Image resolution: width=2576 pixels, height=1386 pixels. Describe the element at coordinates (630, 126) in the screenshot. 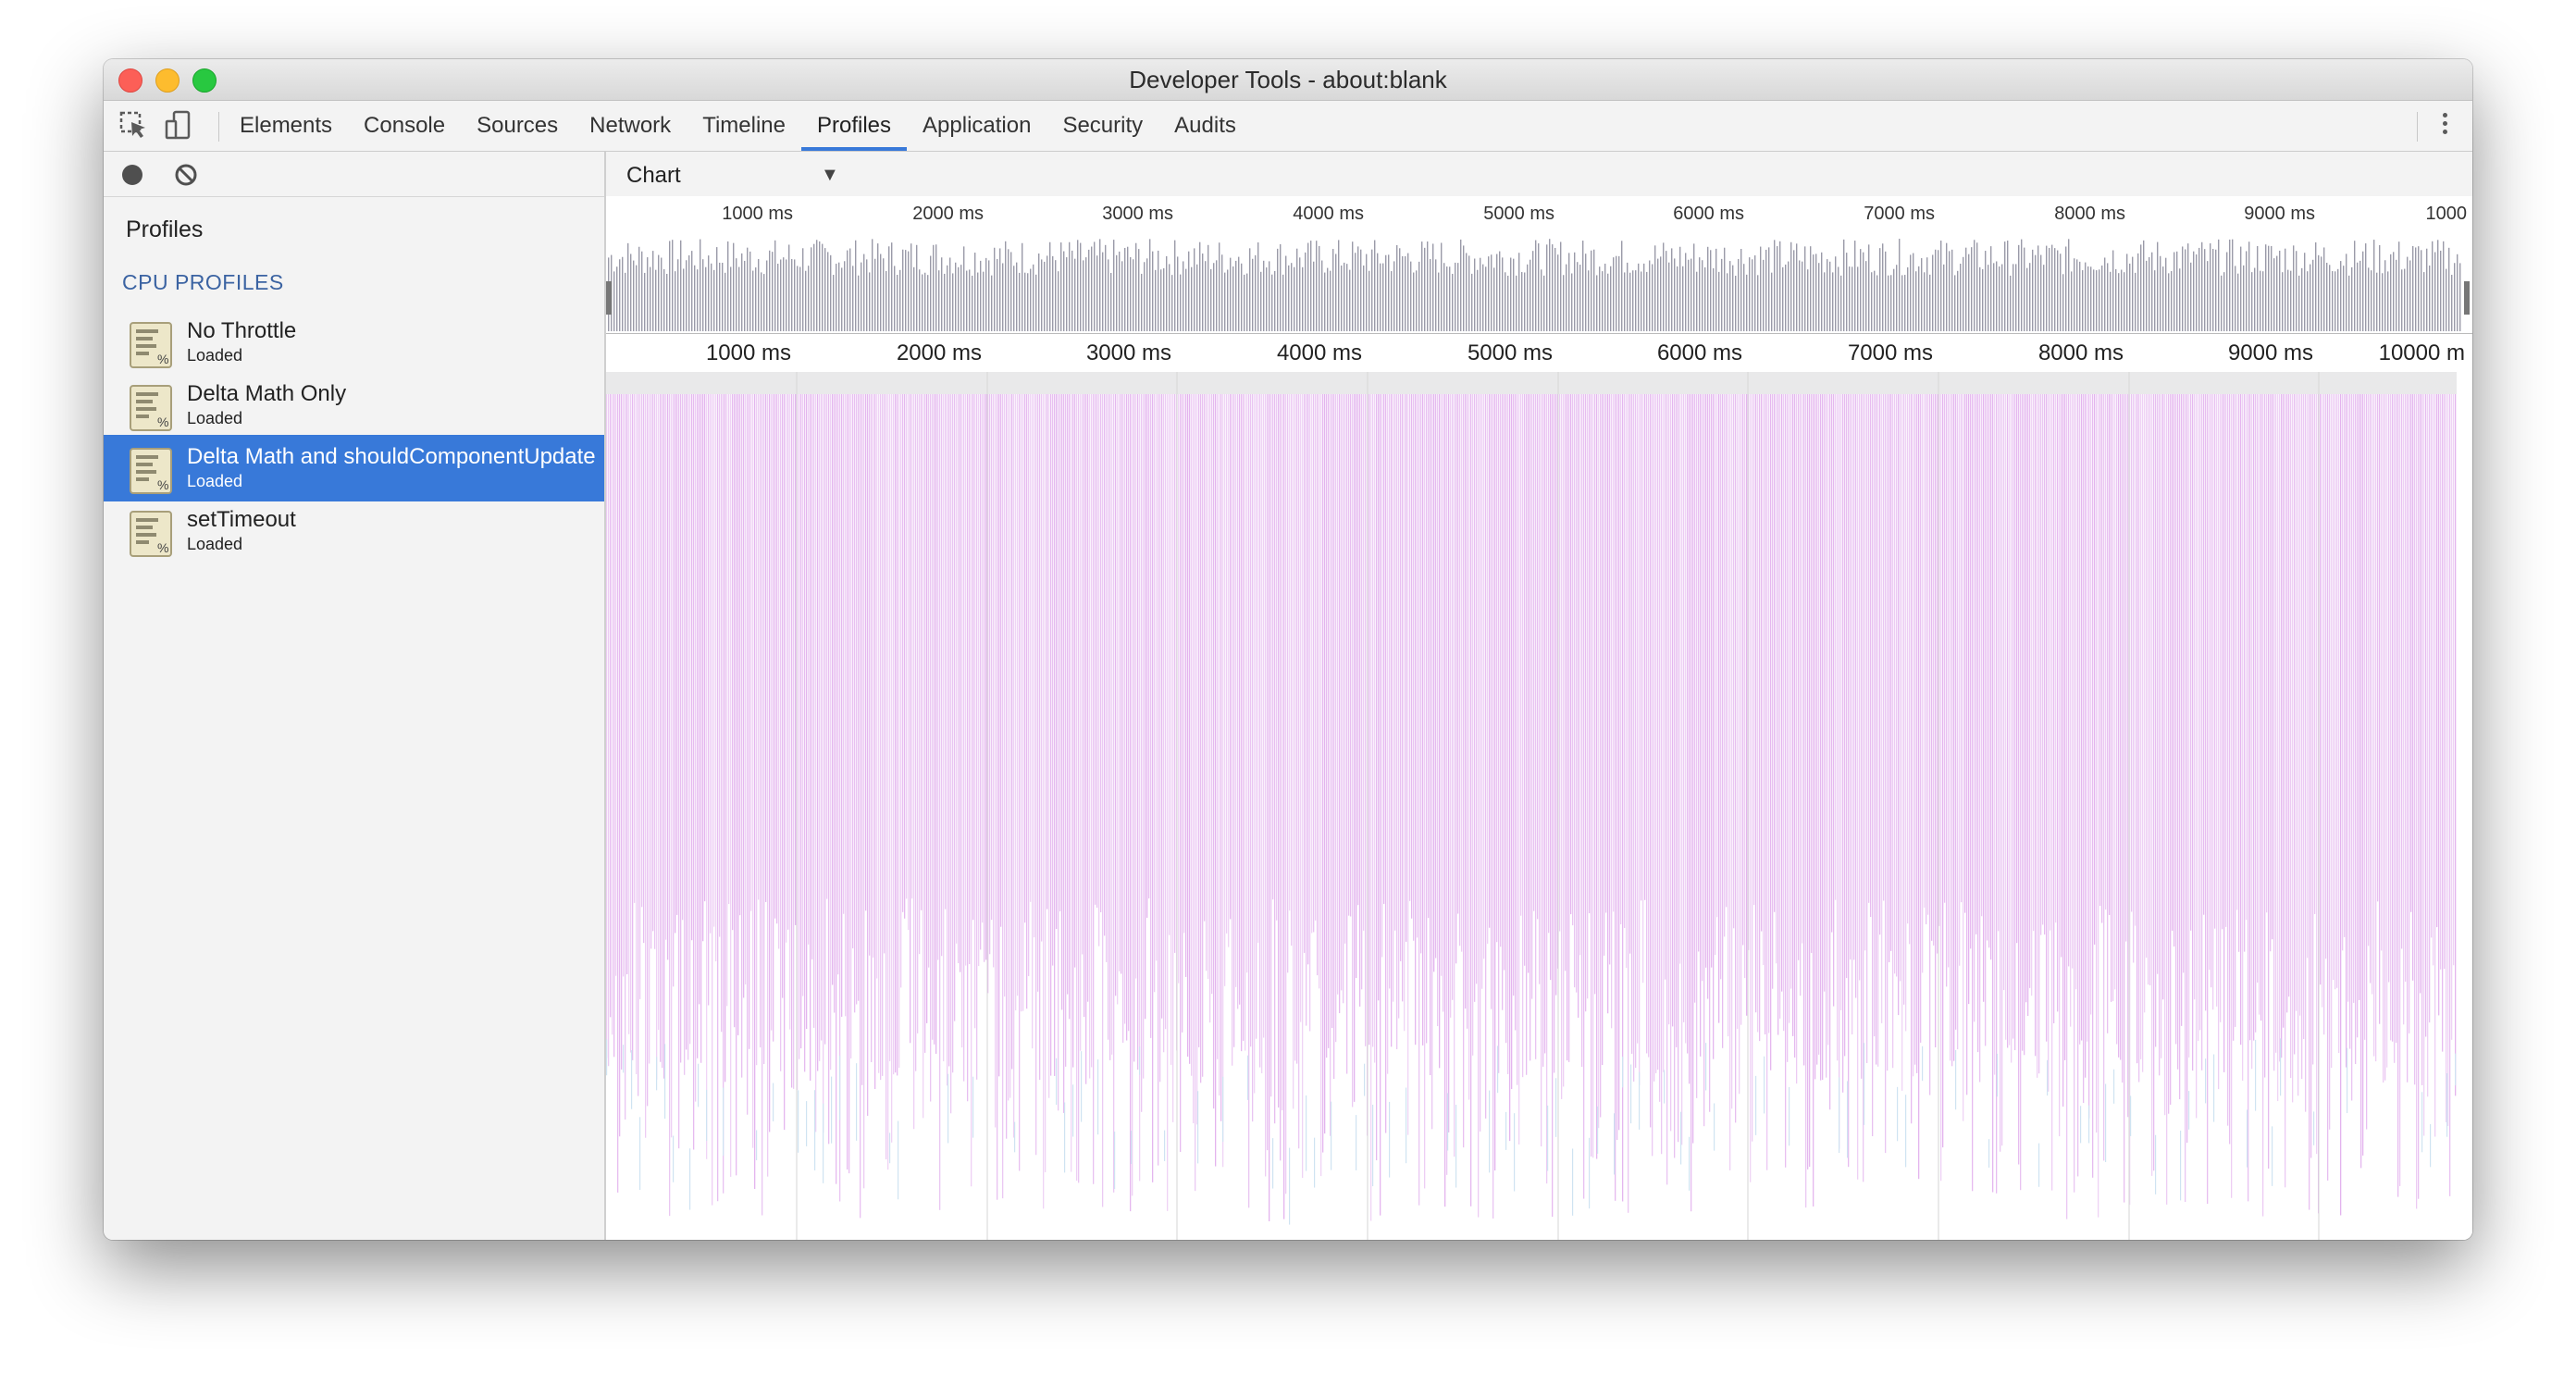

I see `tab-network: Network` at that location.